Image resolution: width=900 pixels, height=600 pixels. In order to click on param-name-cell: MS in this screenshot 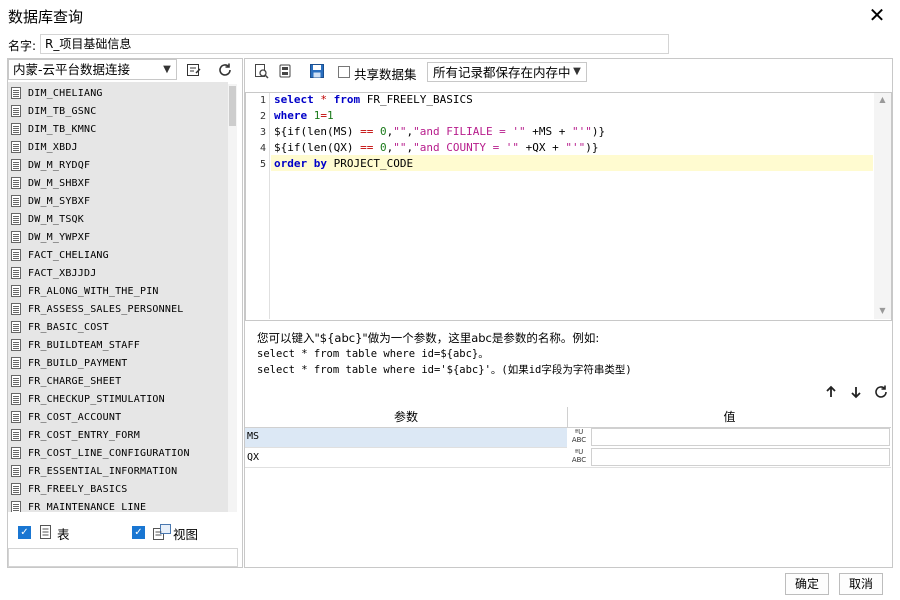, I will do `click(406, 437)`.